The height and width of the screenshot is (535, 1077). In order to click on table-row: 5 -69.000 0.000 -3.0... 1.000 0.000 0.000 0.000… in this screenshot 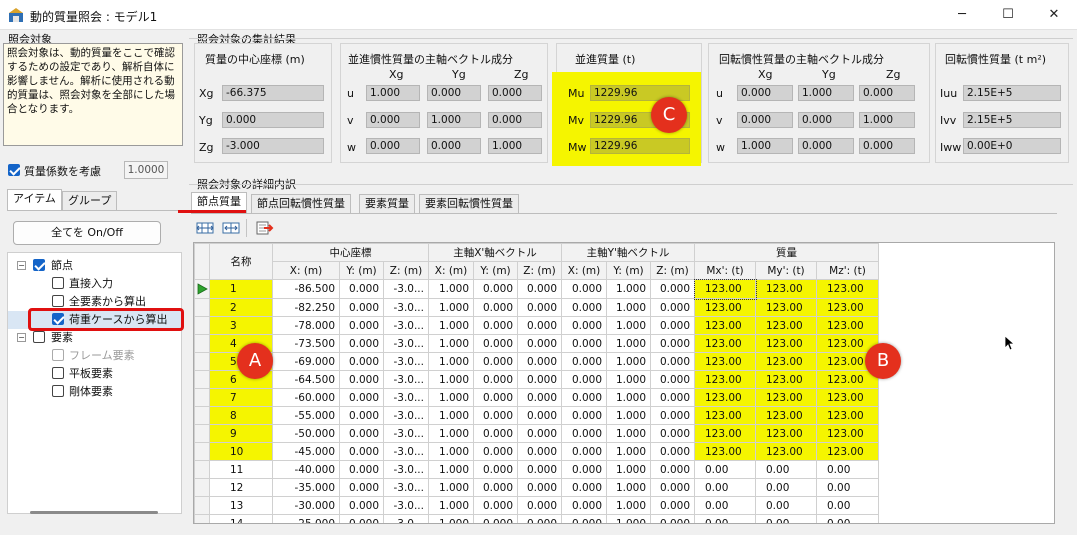, I will do `click(536, 361)`.